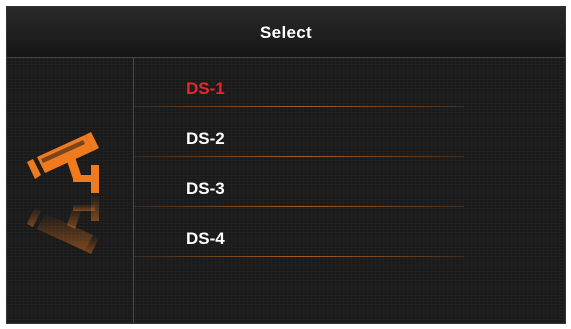  I want to click on menu-item-label: DS-3, so click(205, 188).